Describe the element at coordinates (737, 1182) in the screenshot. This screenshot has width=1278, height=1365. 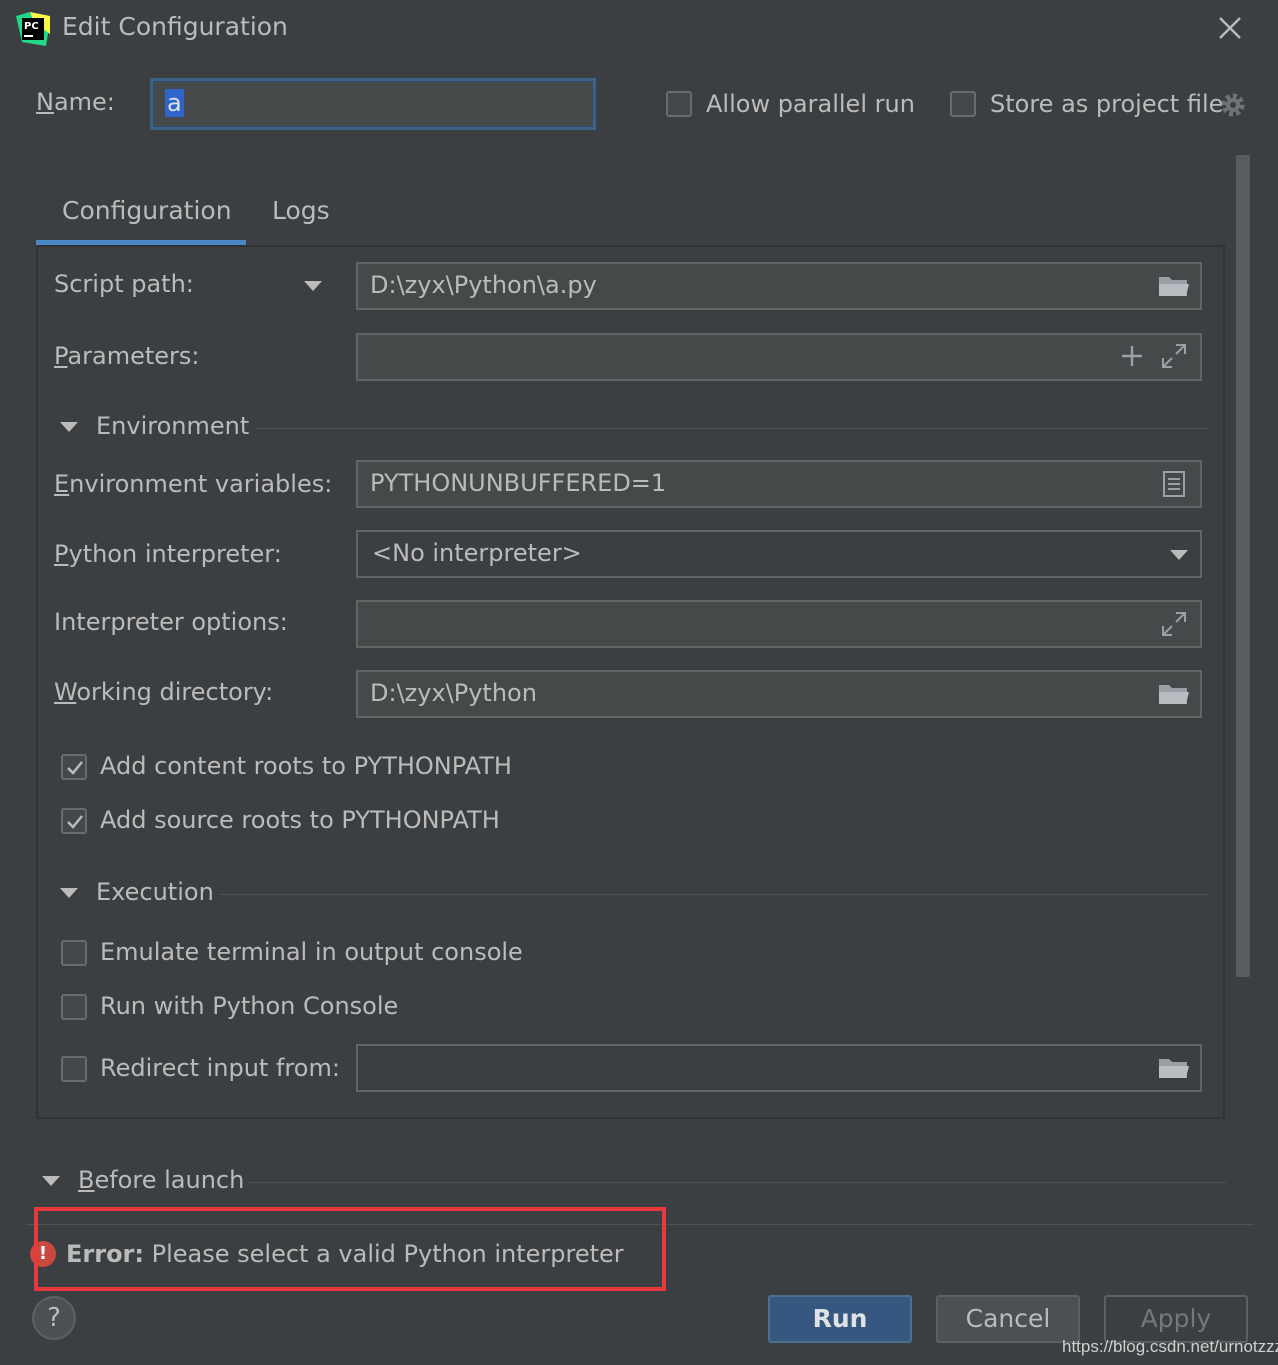
I see `before-launch-divider` at that location.